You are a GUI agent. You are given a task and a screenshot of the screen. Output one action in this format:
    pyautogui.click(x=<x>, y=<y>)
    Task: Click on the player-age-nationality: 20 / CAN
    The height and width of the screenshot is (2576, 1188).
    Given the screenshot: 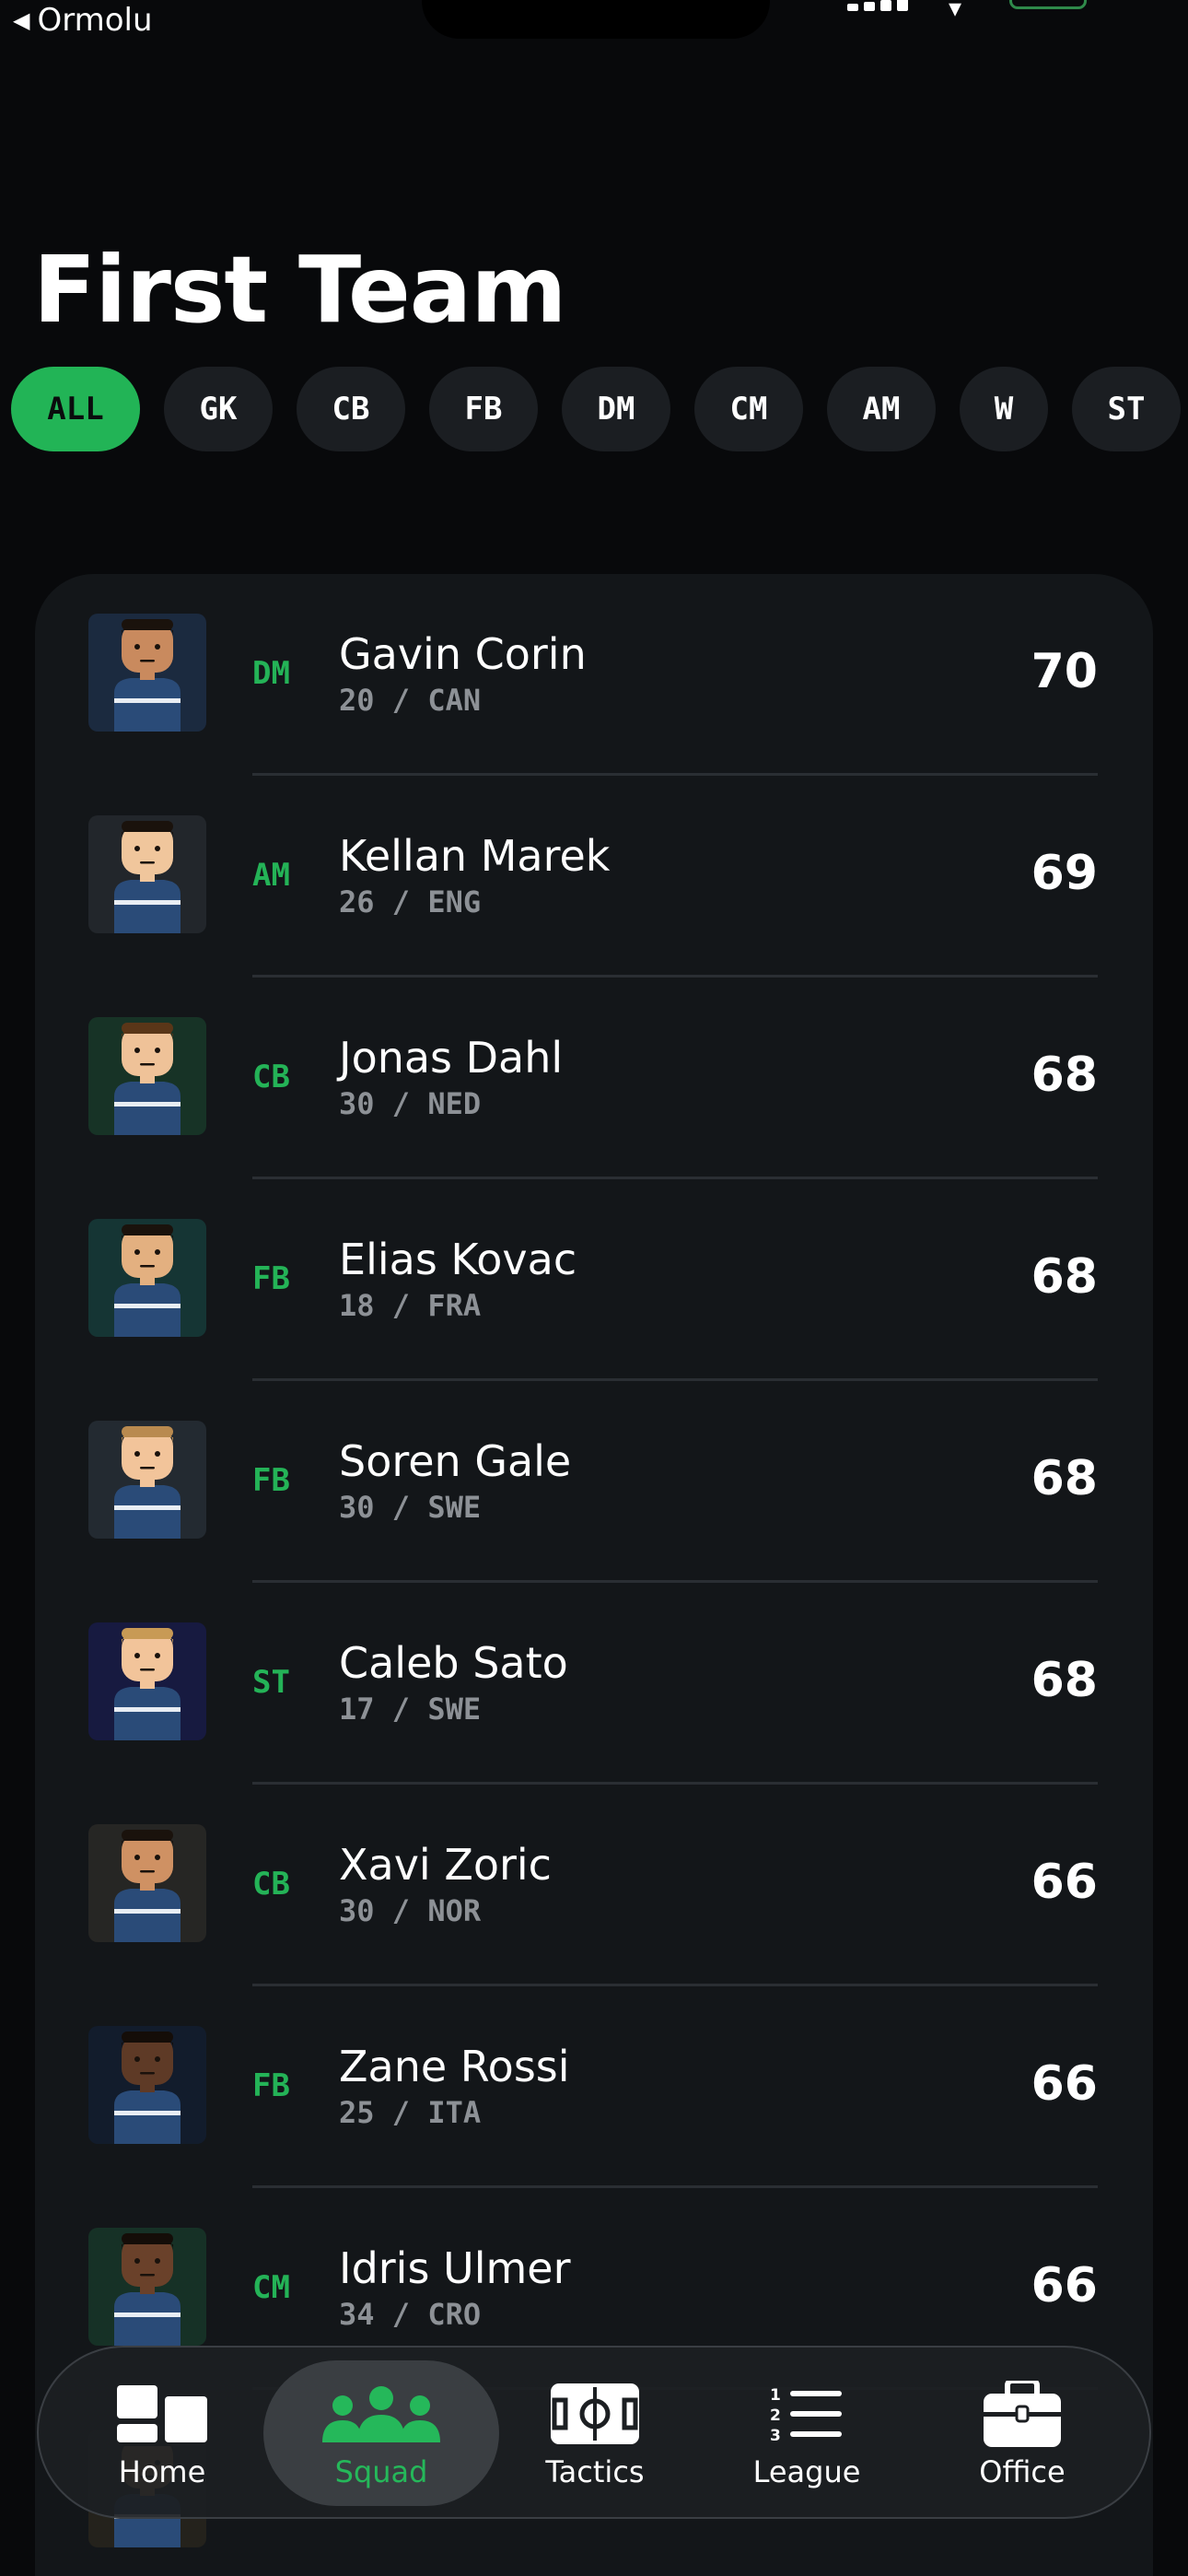 What is the action you would take?
    pyautogui.click(x=410, y=700)
    